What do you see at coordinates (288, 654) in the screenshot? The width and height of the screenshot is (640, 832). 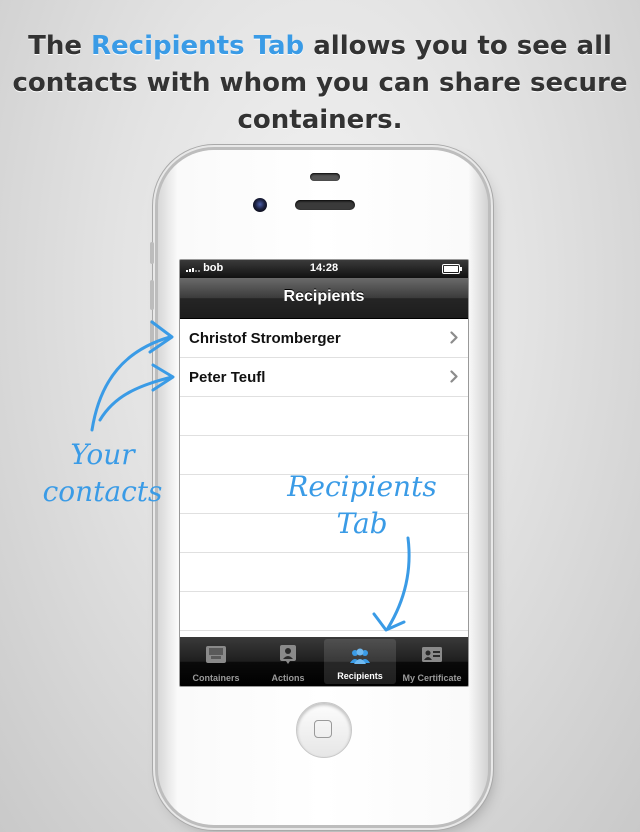 I see `person-share-icon` at bounding box center [288, 654].